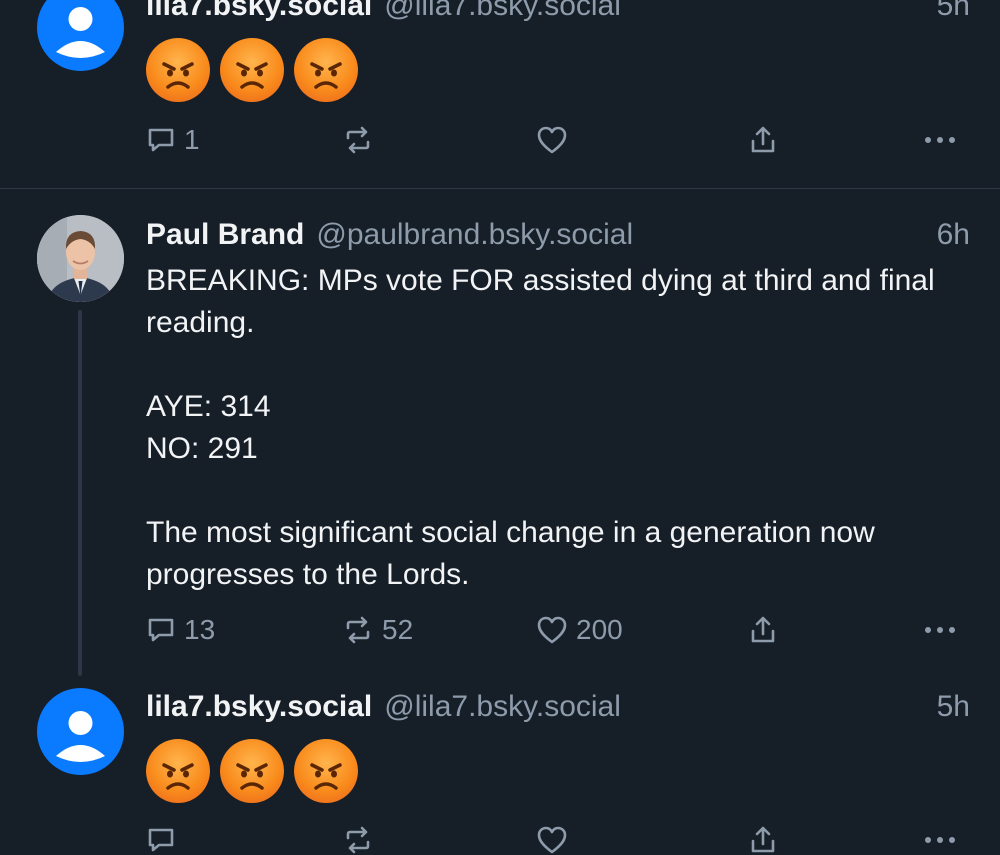 The height and width of the screenshot is (855, 1000). I want to click on post-actions, so click(553, 837).